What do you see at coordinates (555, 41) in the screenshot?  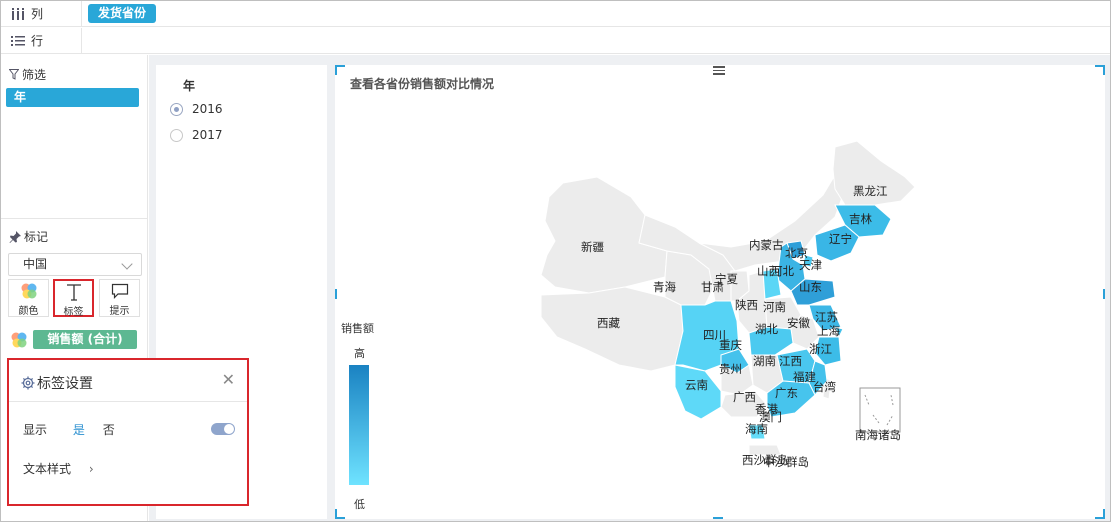 I see `rows-shelf: 行` at bounding box center [555, 41].